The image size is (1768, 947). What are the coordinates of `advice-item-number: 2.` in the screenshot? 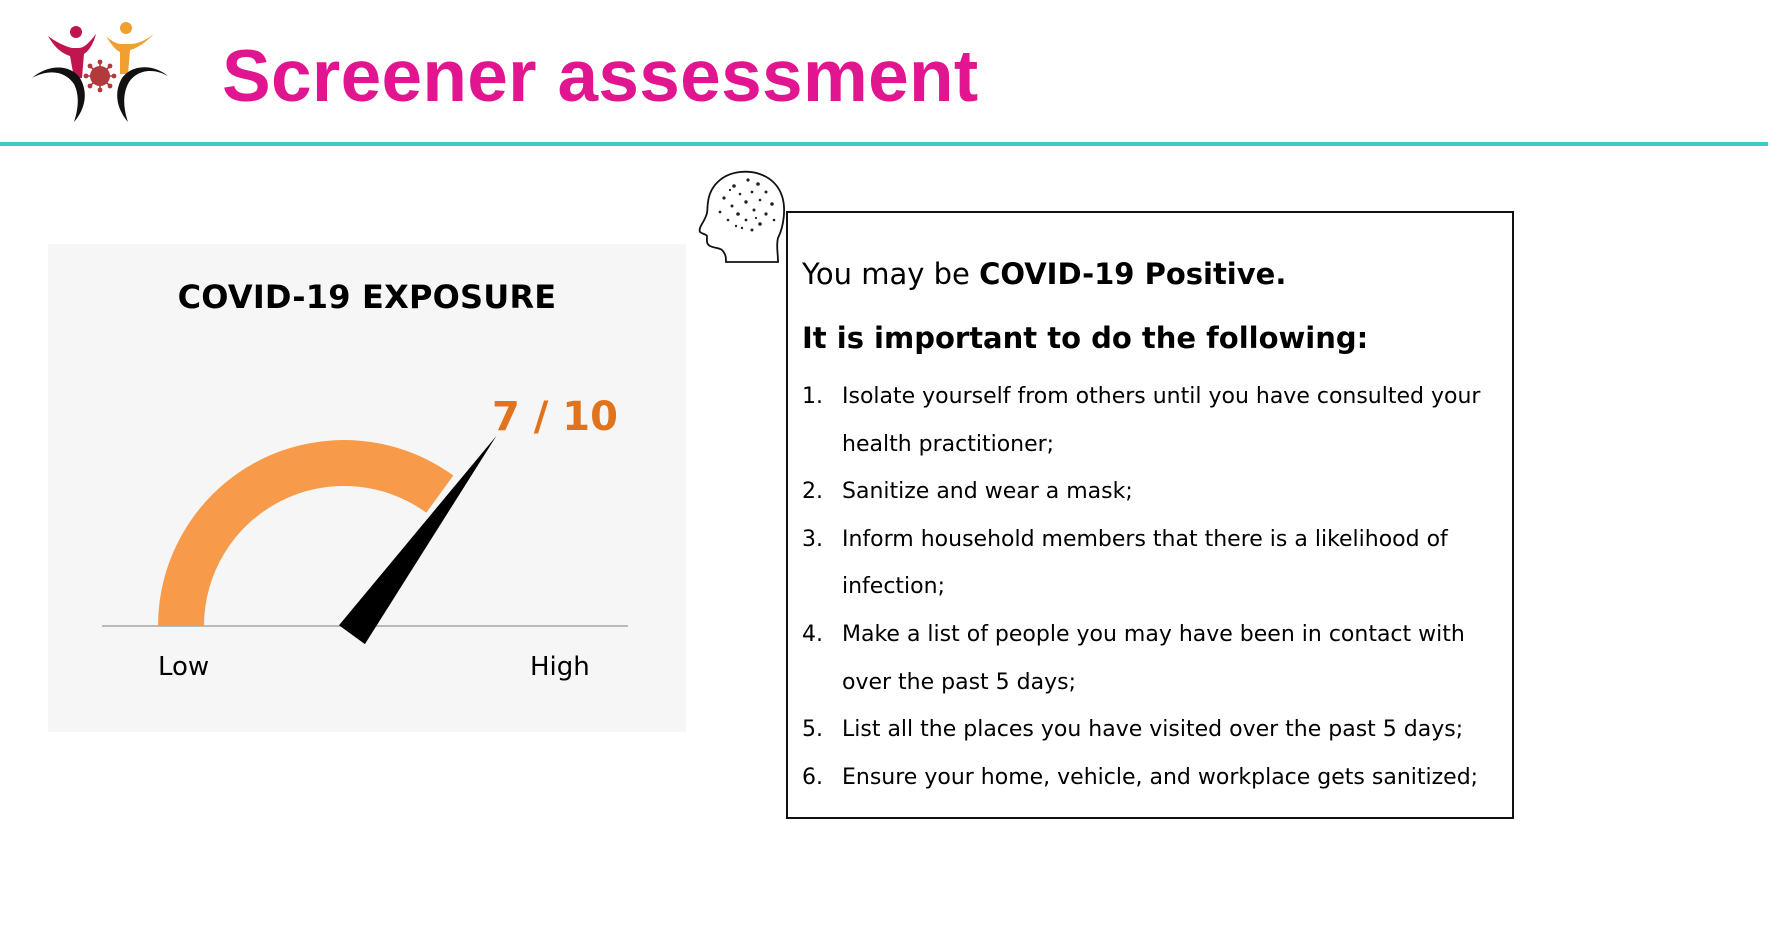 It's located at (812, 492).